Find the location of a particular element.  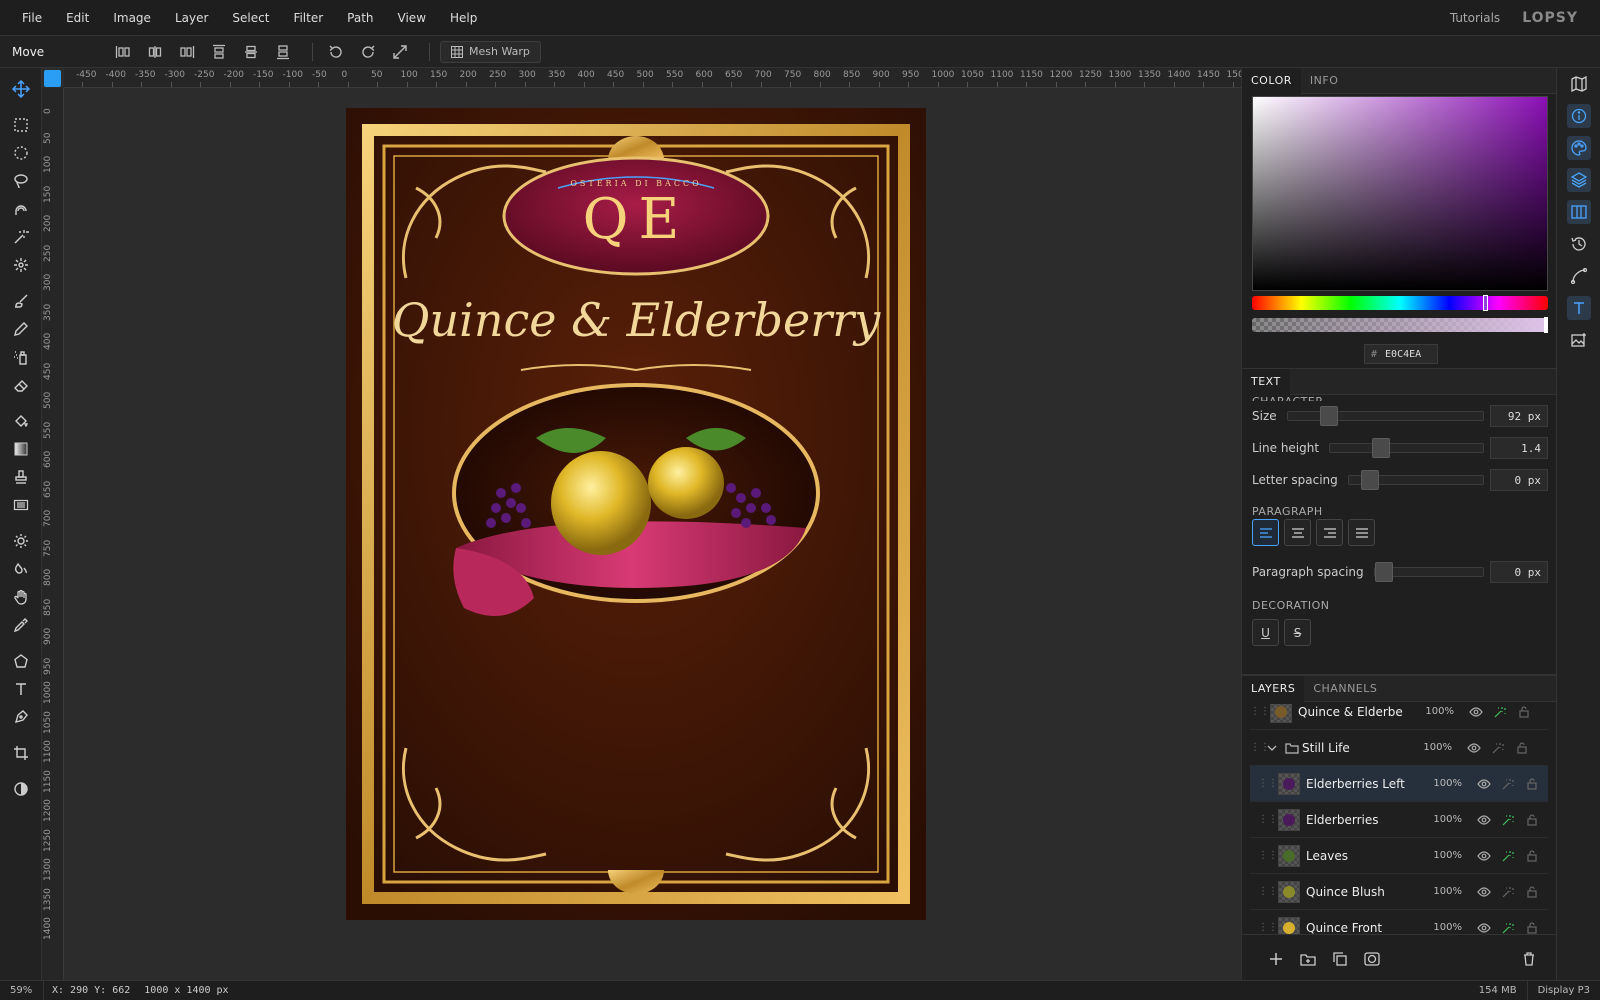

duplicate-layer-icon is located at coordinates (1340, 958).